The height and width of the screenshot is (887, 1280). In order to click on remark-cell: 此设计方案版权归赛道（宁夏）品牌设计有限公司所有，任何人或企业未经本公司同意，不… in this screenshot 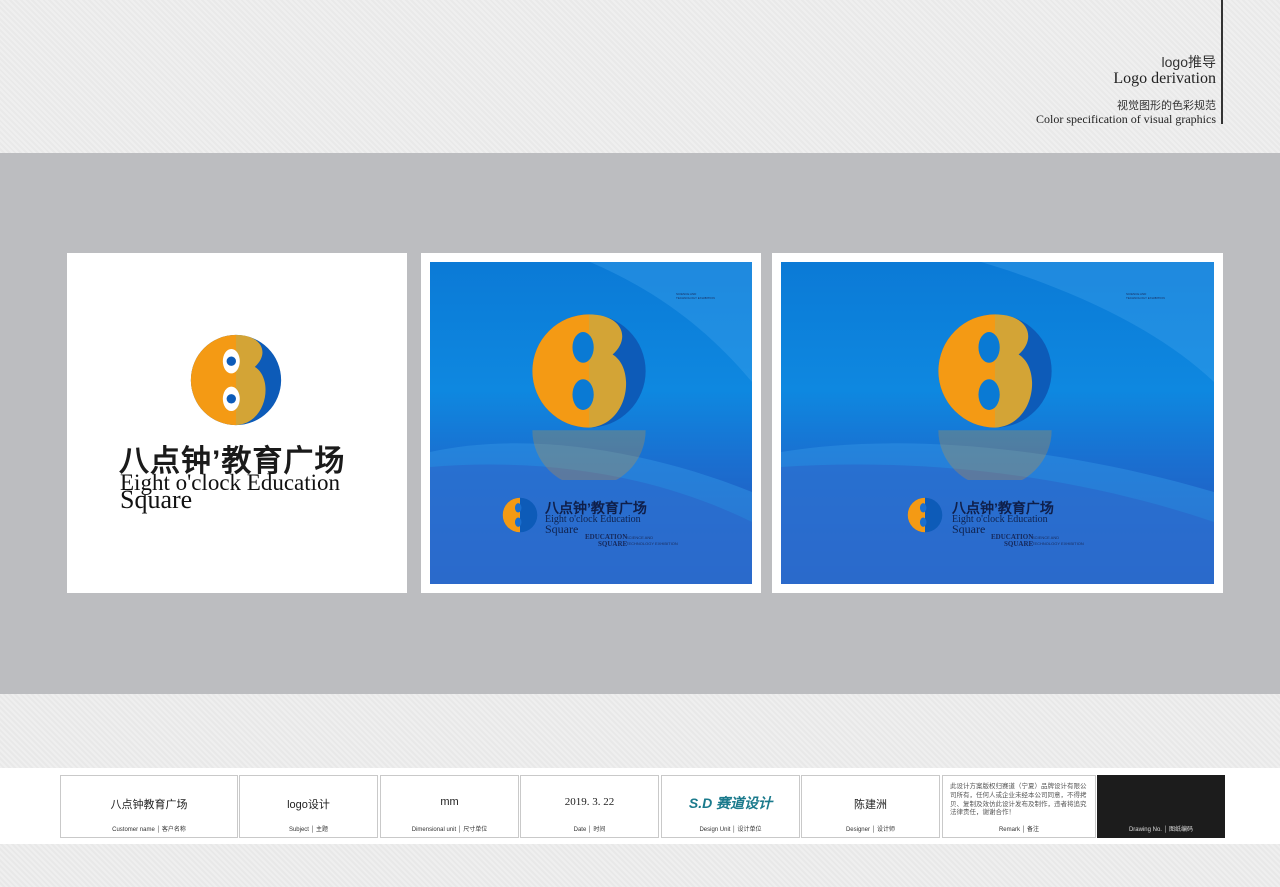, I will do `click(1019, 806)`.